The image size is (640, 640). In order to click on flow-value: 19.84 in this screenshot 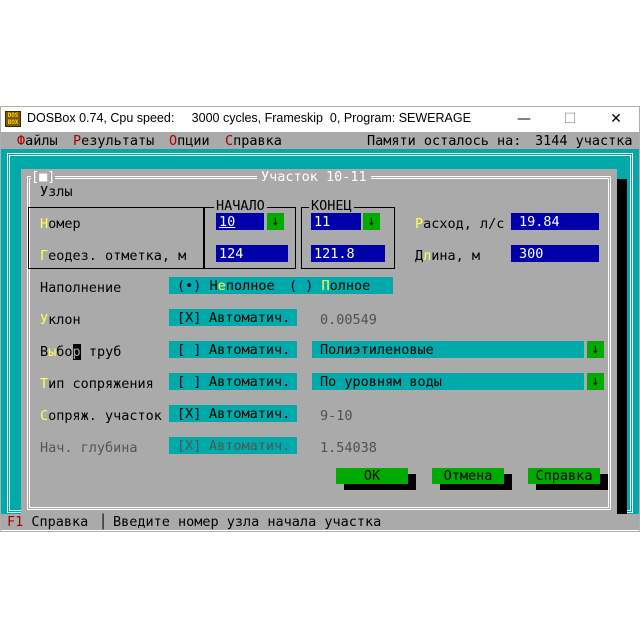, I will do `click(539, 222)`.